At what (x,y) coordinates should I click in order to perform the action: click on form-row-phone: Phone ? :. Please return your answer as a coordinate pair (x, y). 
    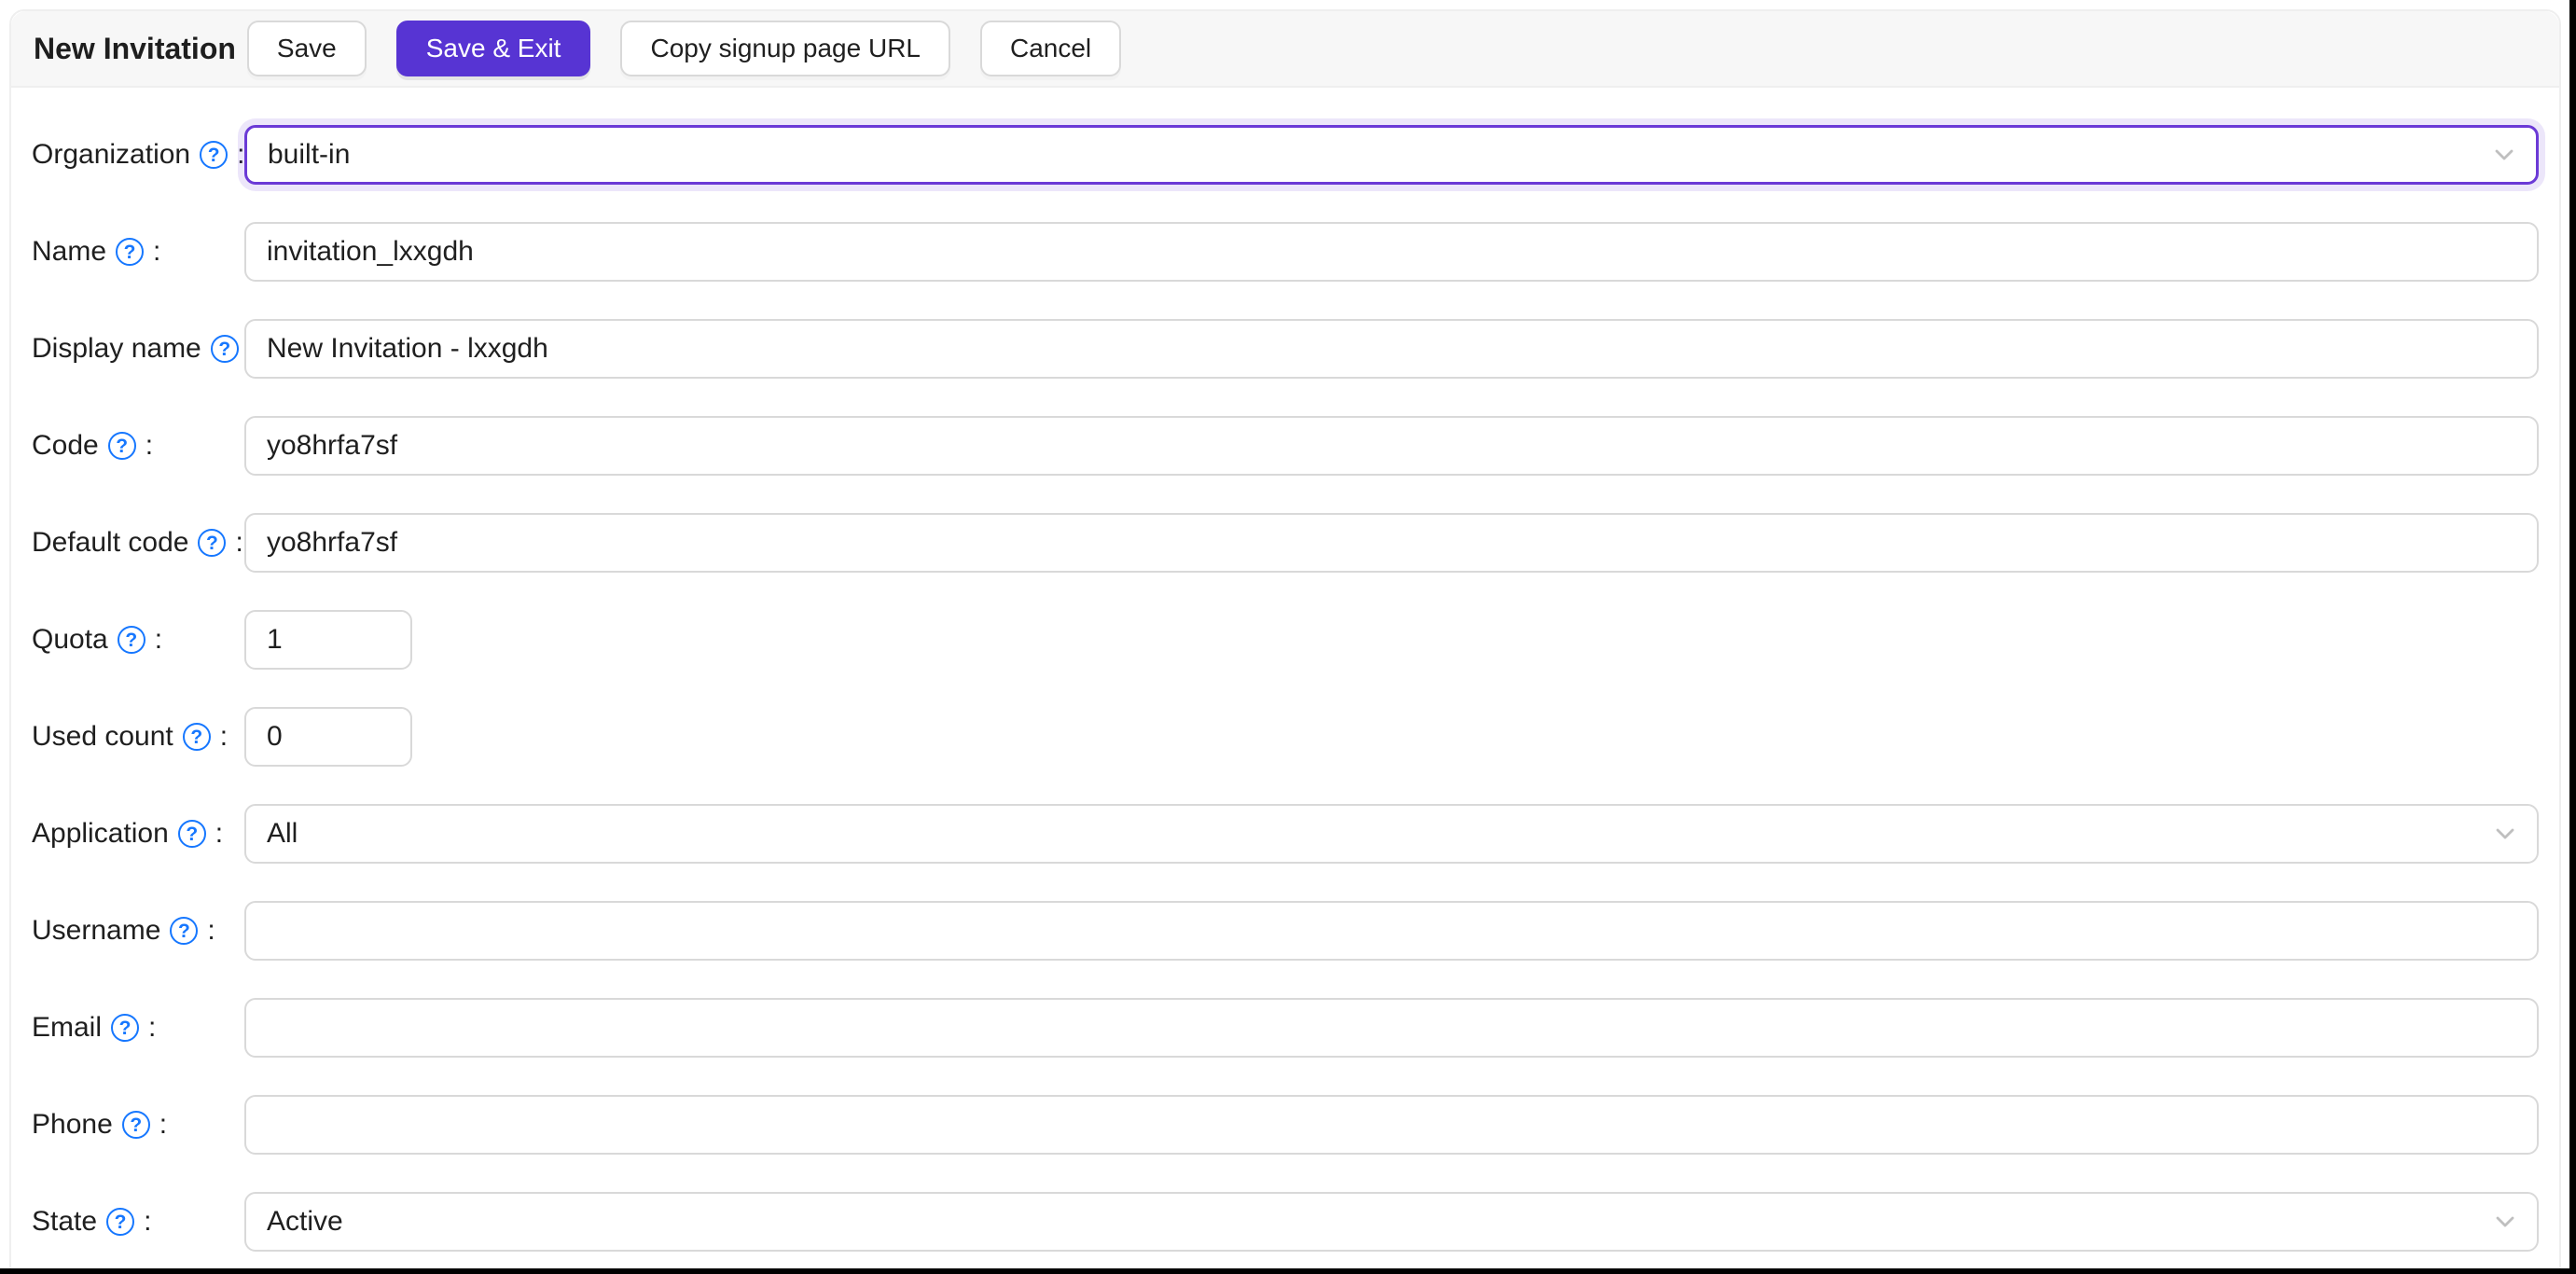
    Looking at the image, I should click on (1285, 1125).